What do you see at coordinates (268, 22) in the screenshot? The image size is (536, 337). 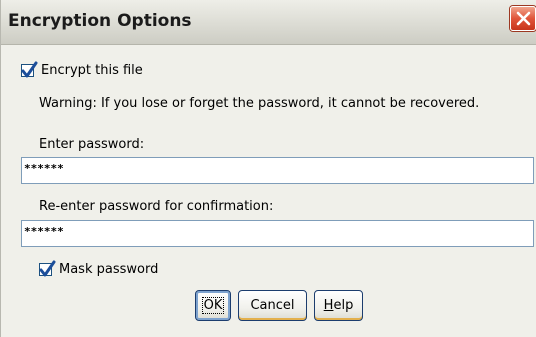 I see `title-bar: Encryption Options` at bounding box center [268, 22].